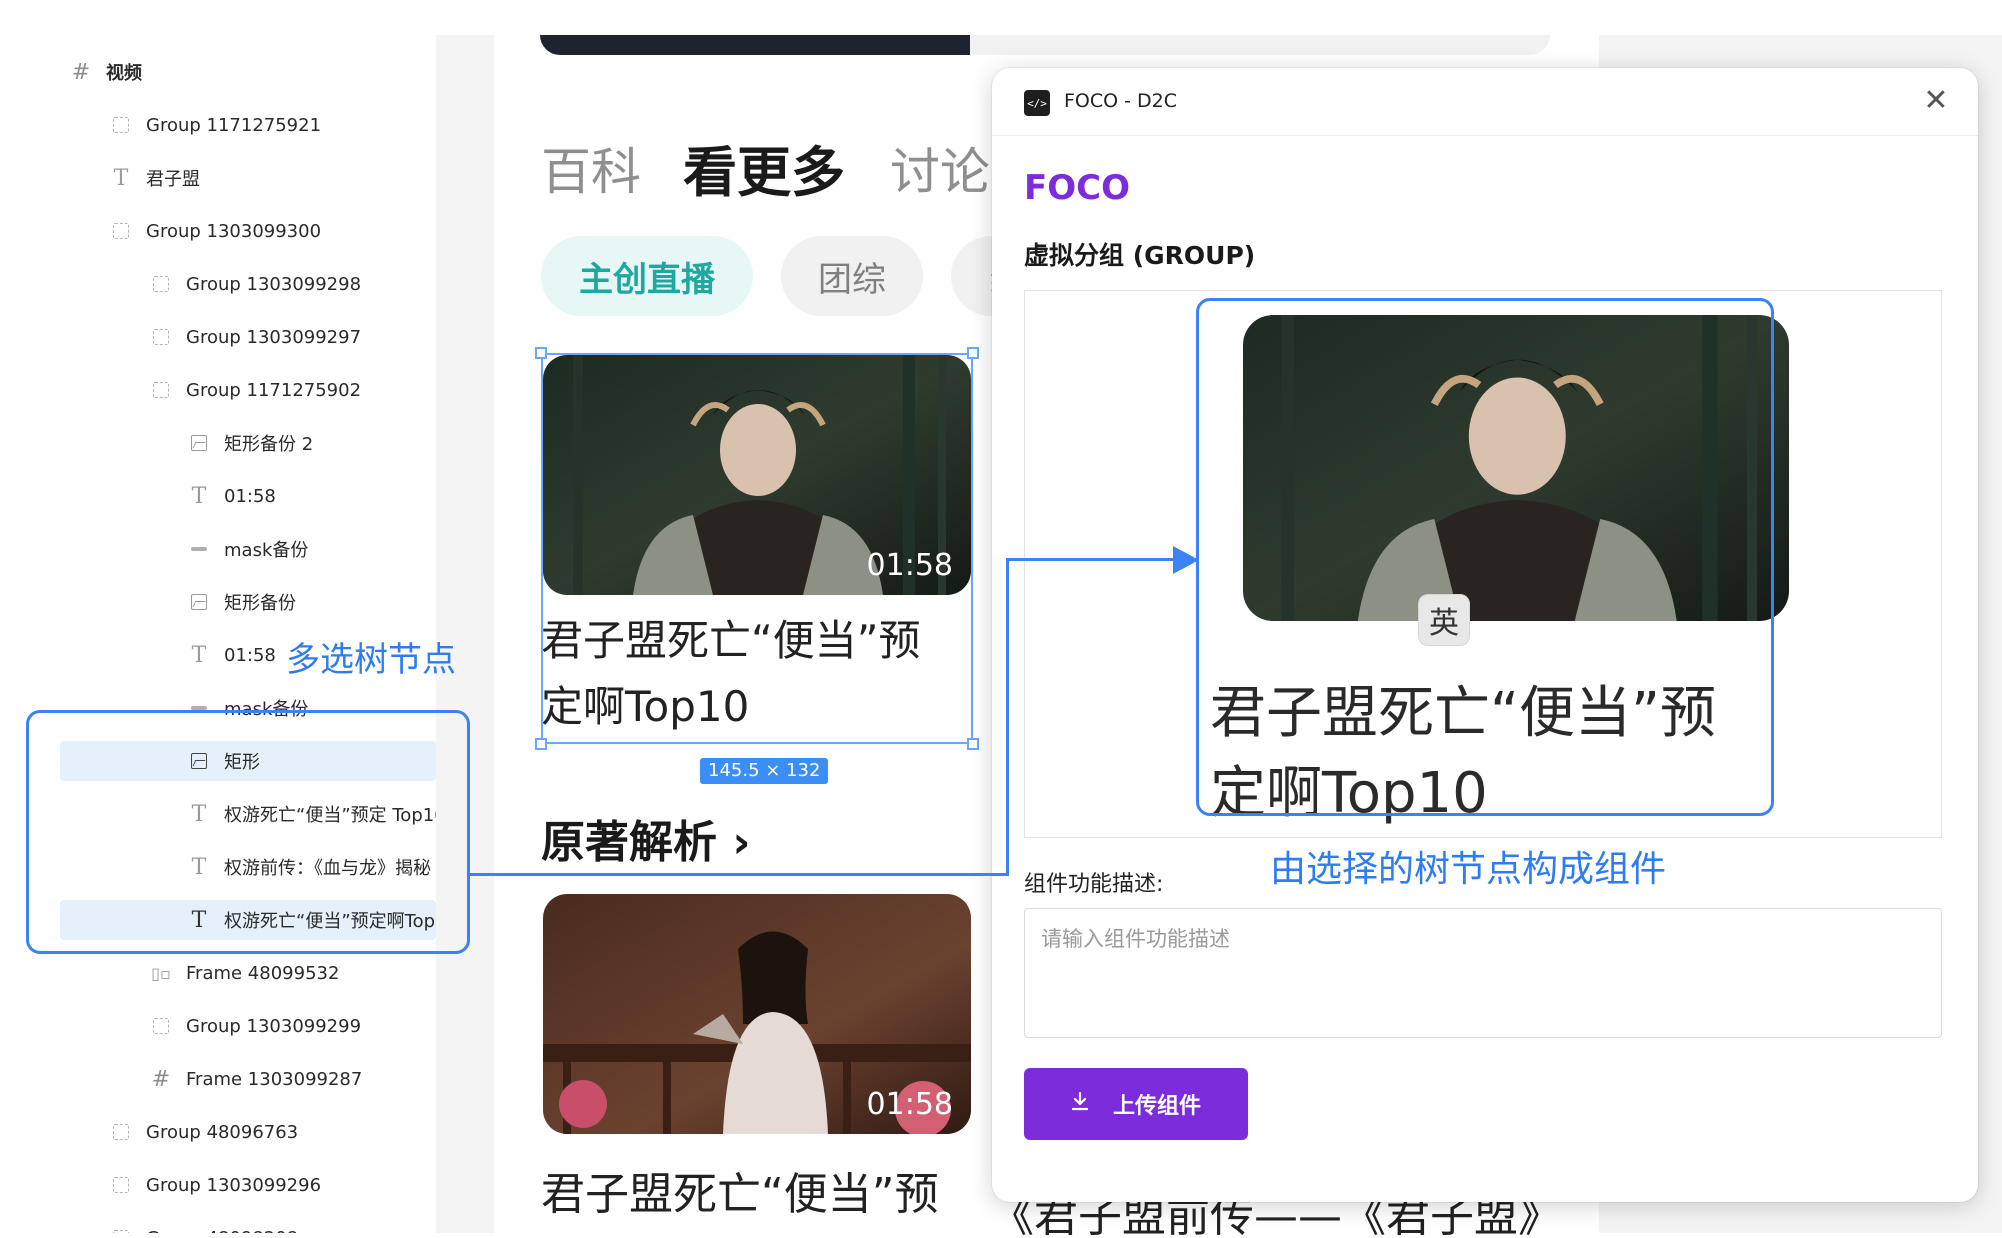 This screenshot has width=2002, height=1238. I want to click on layer-tree-item: # 视频, so click(218, 72).